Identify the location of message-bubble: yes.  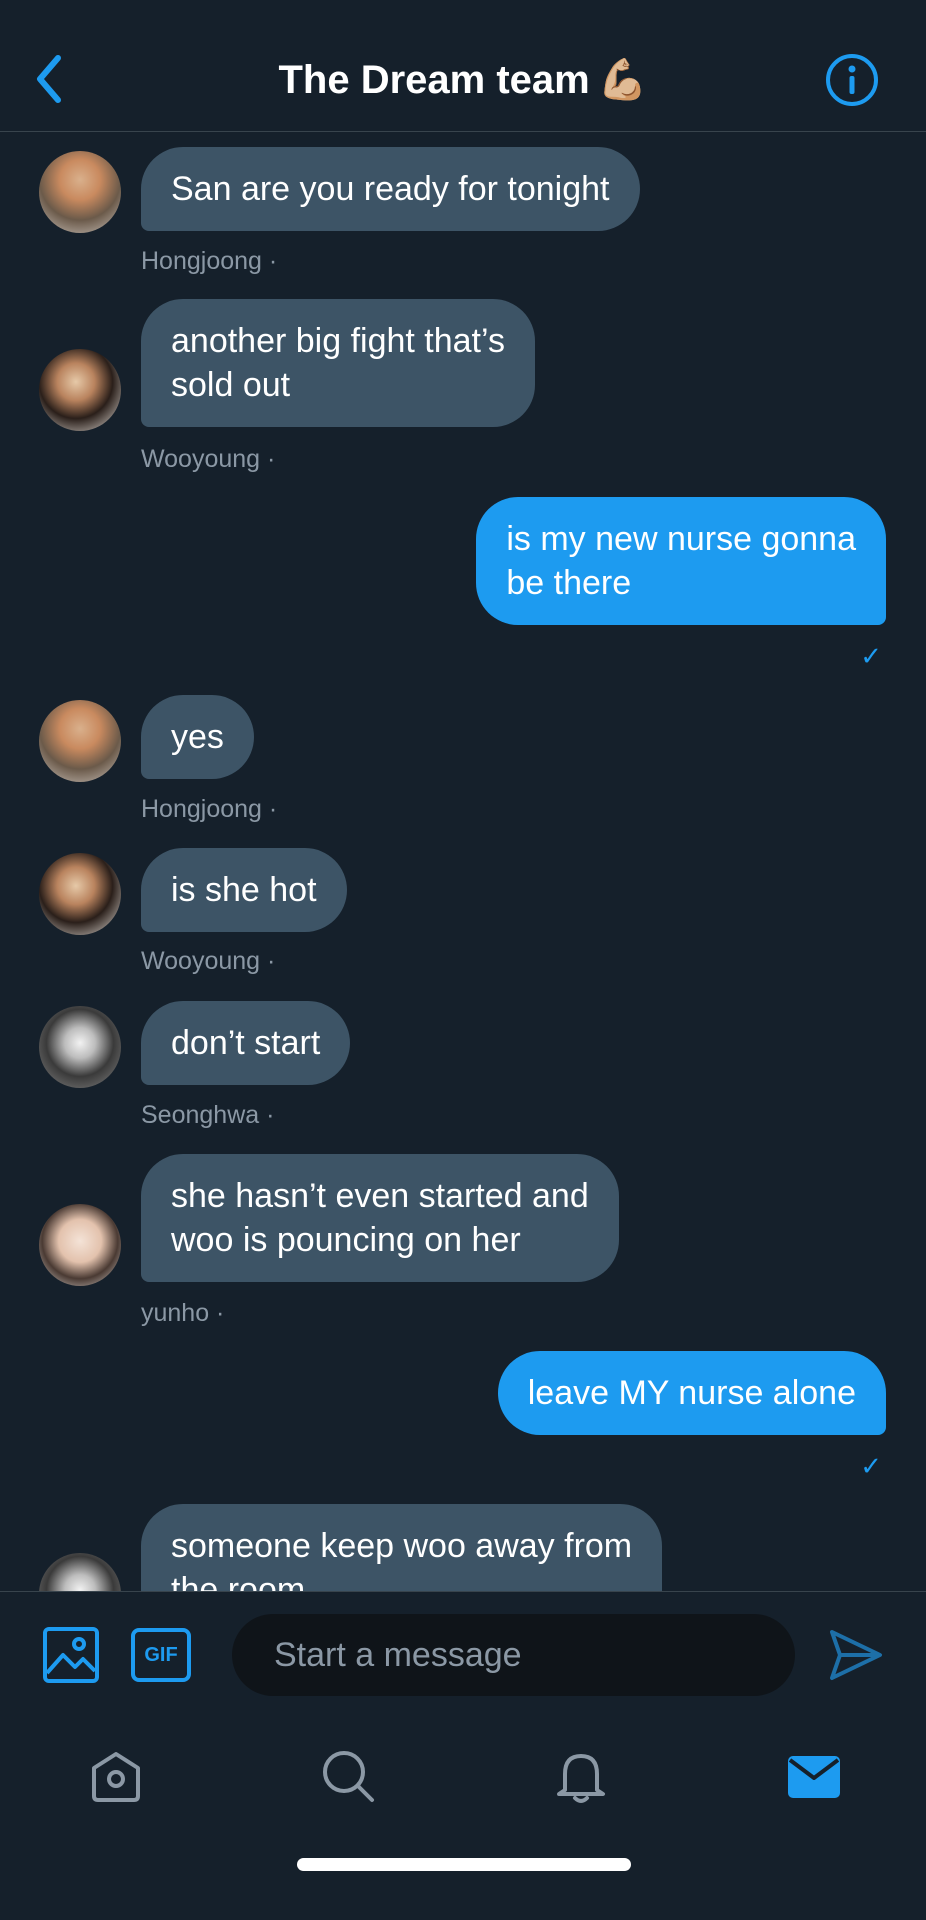
(197, 737).